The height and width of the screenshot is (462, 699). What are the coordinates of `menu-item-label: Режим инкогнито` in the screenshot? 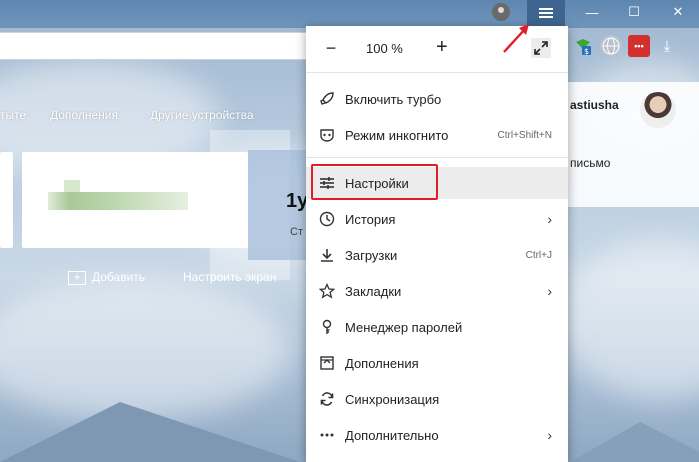 It's located at (397, 135).